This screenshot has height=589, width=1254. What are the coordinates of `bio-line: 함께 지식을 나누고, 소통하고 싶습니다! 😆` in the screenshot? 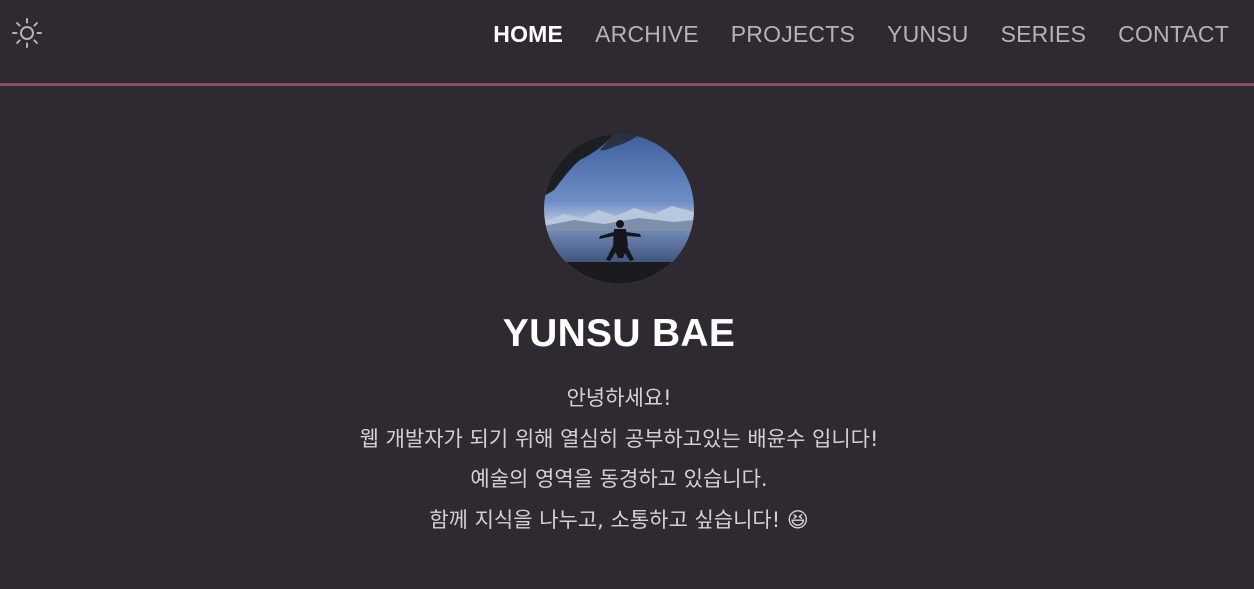 It's located at (619, 519).